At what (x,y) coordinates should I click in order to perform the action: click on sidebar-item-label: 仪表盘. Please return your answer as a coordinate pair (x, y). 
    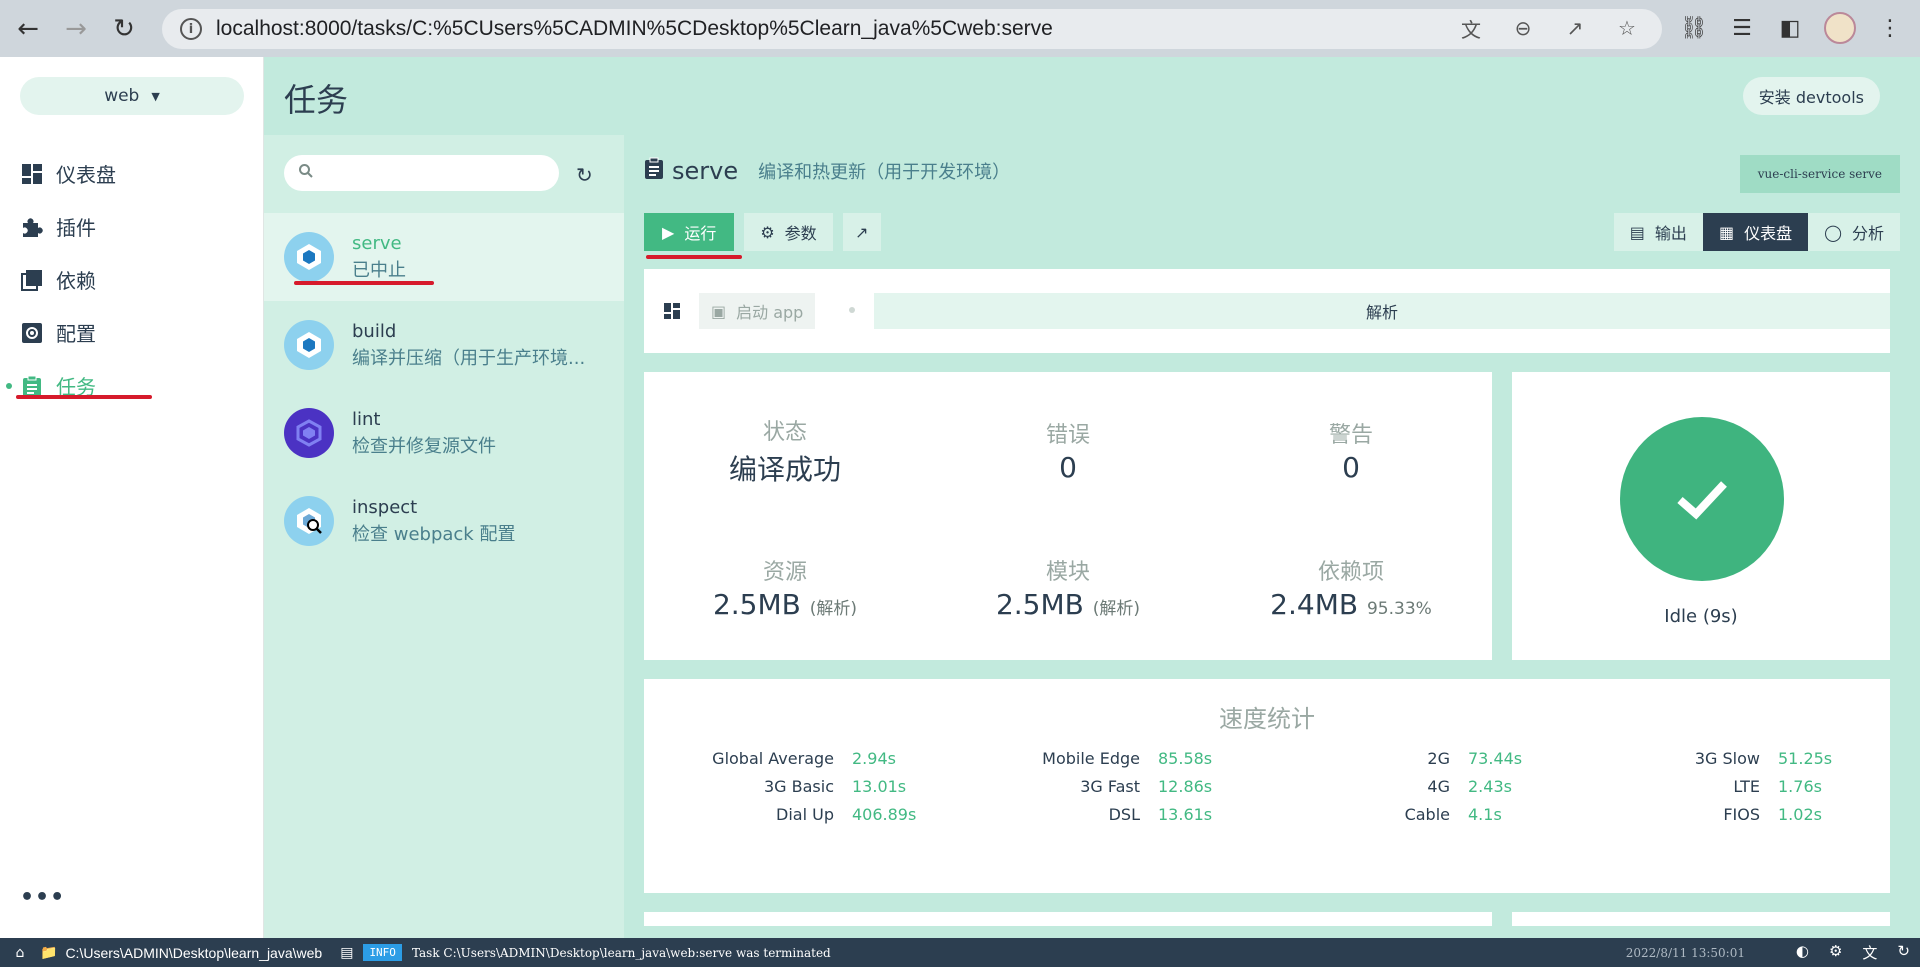
    Looking at the image, I should click on (86, 175).